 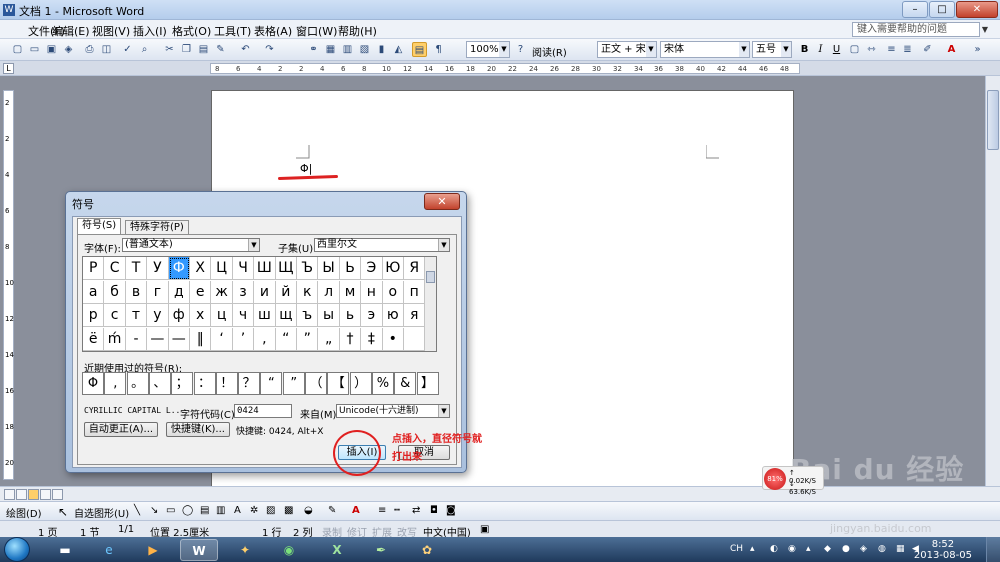 What do you see at coordinates (269, 49) in the screenshot?
I see `redo-icon: ↷` at bounding box center [269, 49].